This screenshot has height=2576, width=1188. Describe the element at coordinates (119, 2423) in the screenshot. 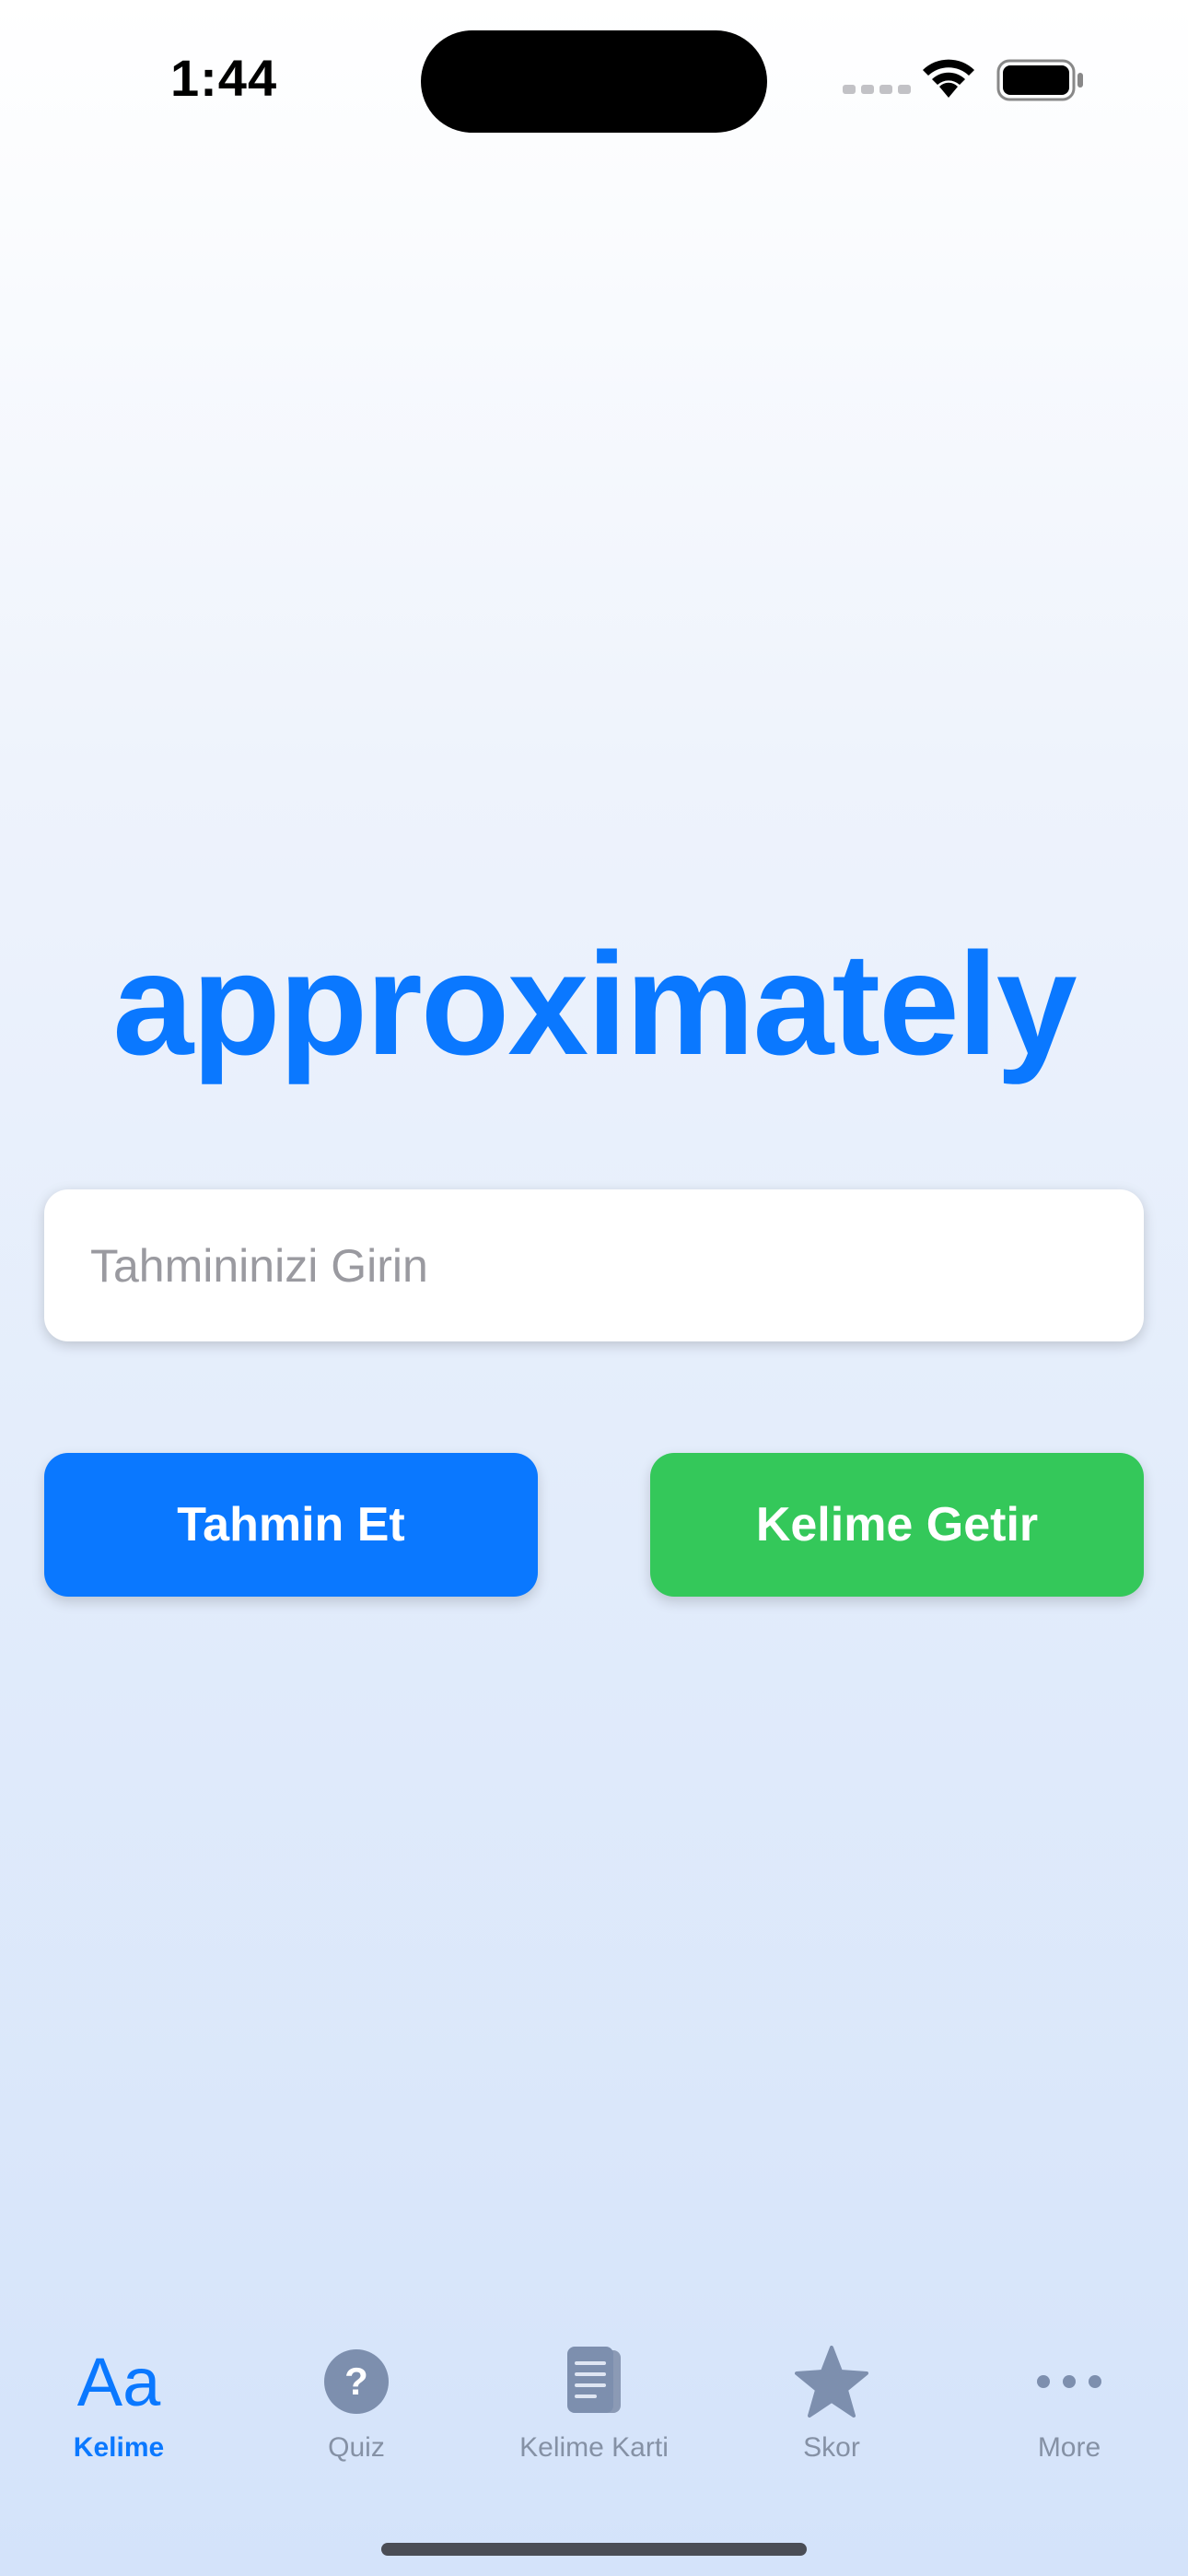

I see `tab-kelime: Aa Kelime` at that location.